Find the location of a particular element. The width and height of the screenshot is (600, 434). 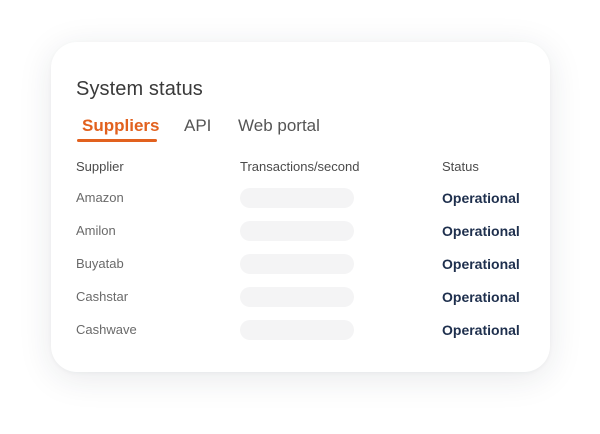

tab-api: API is located at coordinates (197, 126).